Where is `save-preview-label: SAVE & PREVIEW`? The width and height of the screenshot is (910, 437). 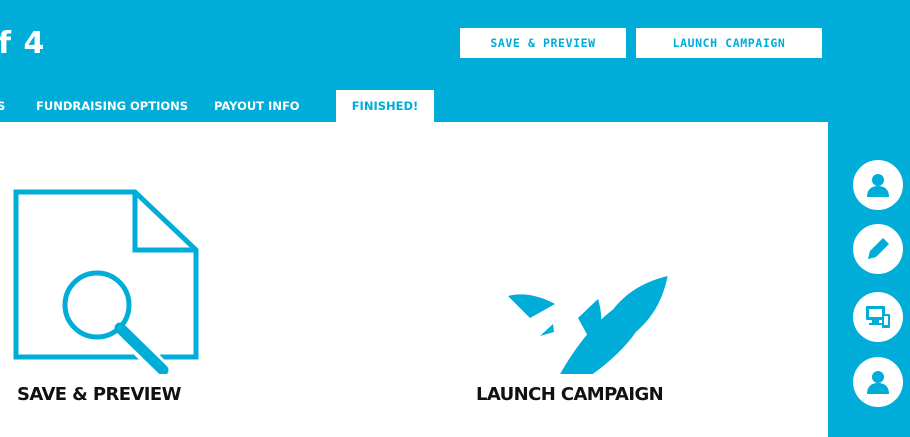 save-preview-label: SAVE & PREVIEW is located at coordinates (99, 394).